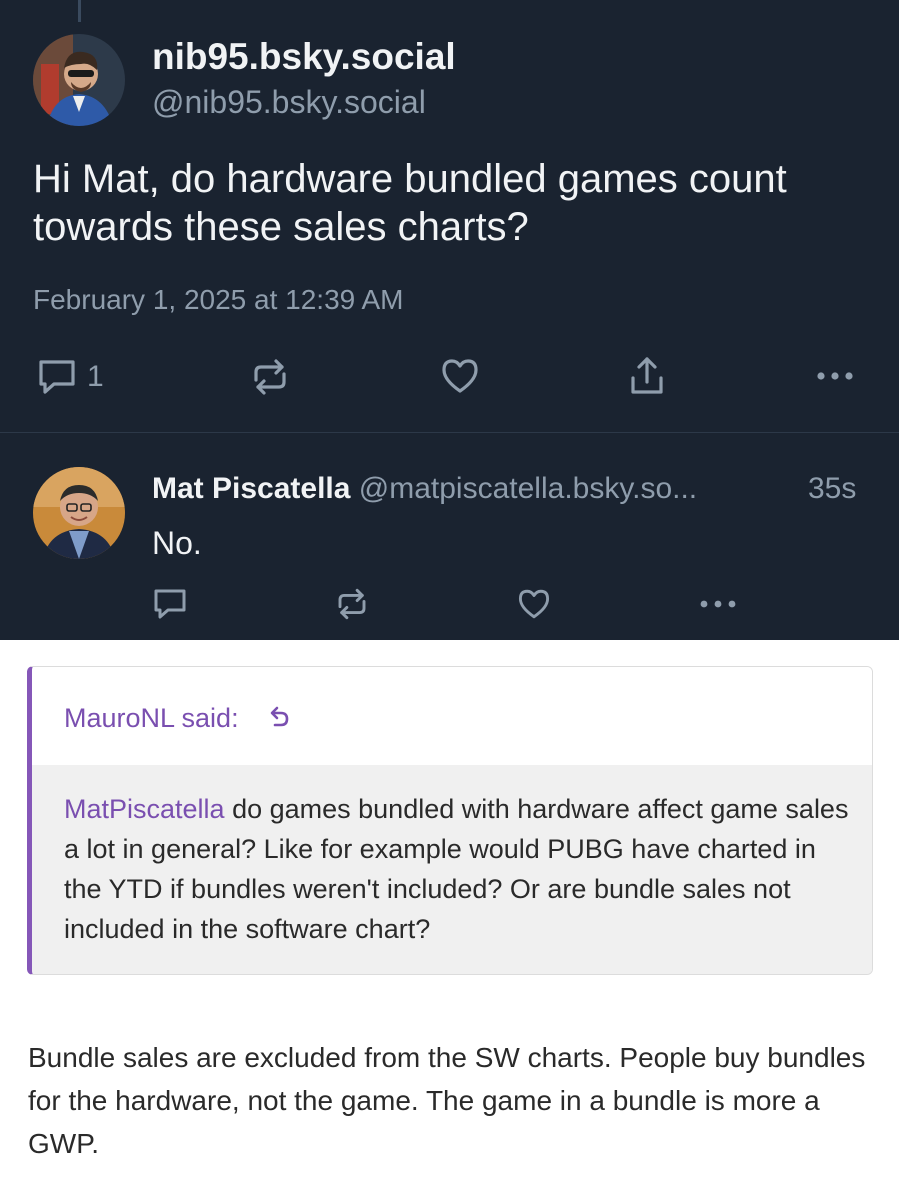 This screenshot has height=1199, width=899. I want to click on display-name: nib95.bsky.social, so click(304, 57).